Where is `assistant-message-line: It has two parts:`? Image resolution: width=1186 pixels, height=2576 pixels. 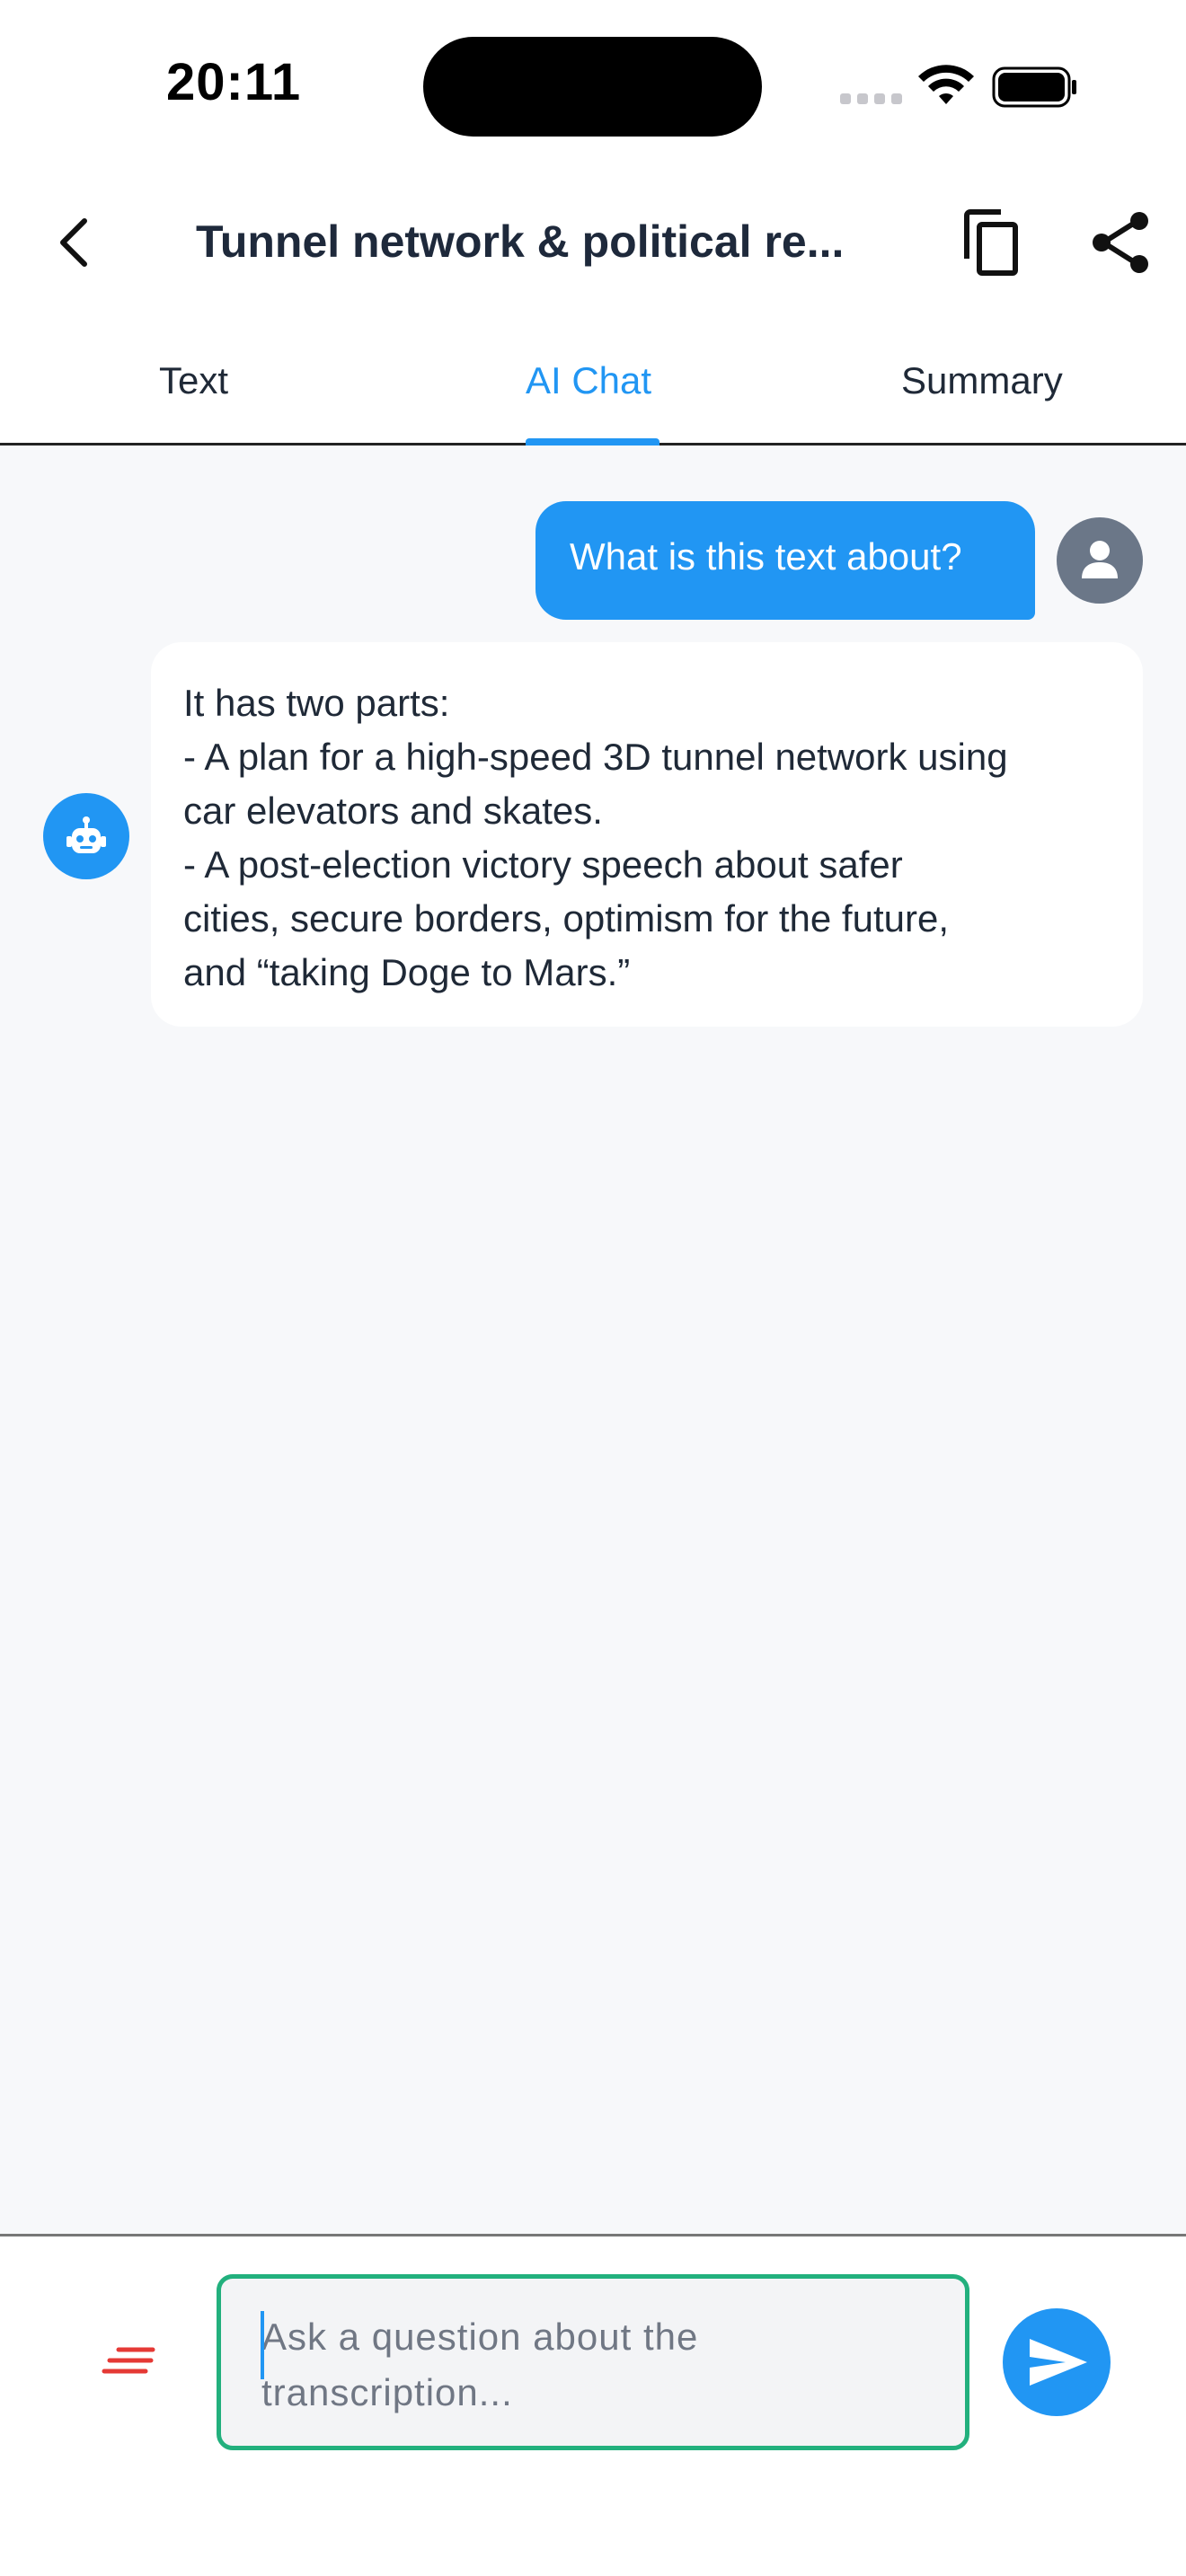 assistant-message-line: It has two parts: is located at coordinates (316, 703).